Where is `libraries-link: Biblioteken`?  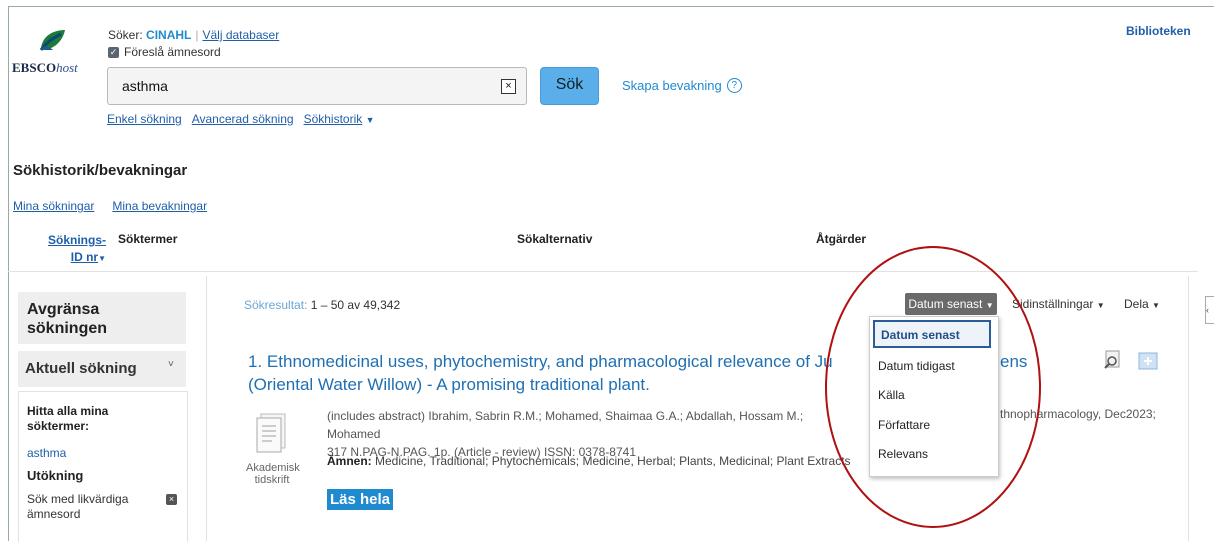
libraries-link: Biblioteken is located at coordinates (1158, 31).